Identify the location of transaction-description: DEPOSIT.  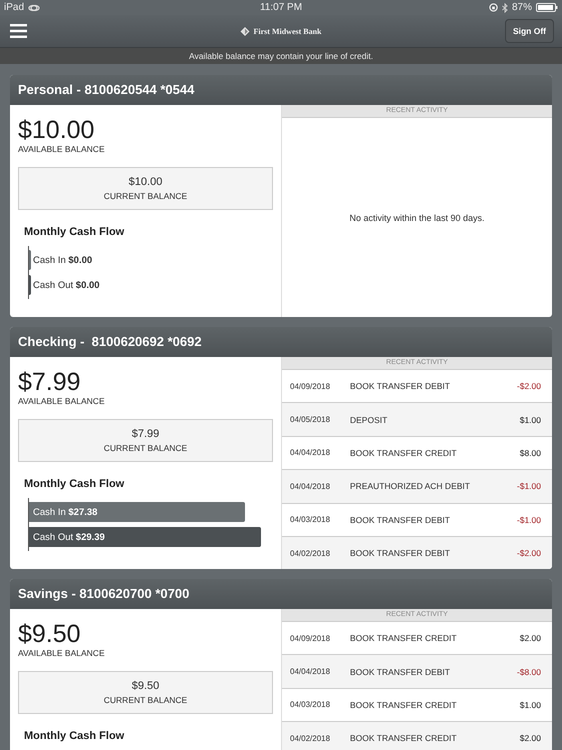
(369, 419).